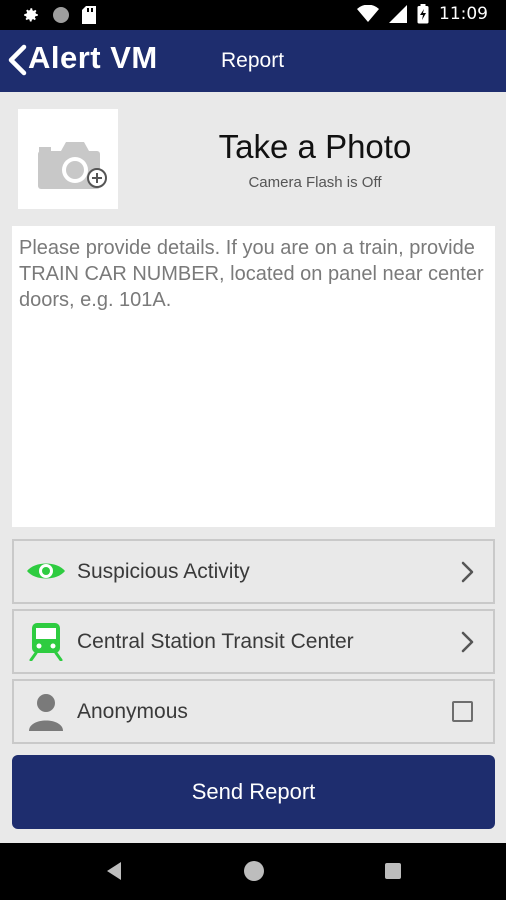 This screenshot has width=506, height=900. What do you see at coordinates (132, 711) in the screenshot?
I see `anonymous-label: Anonymous` at bounding box center [132, 711].